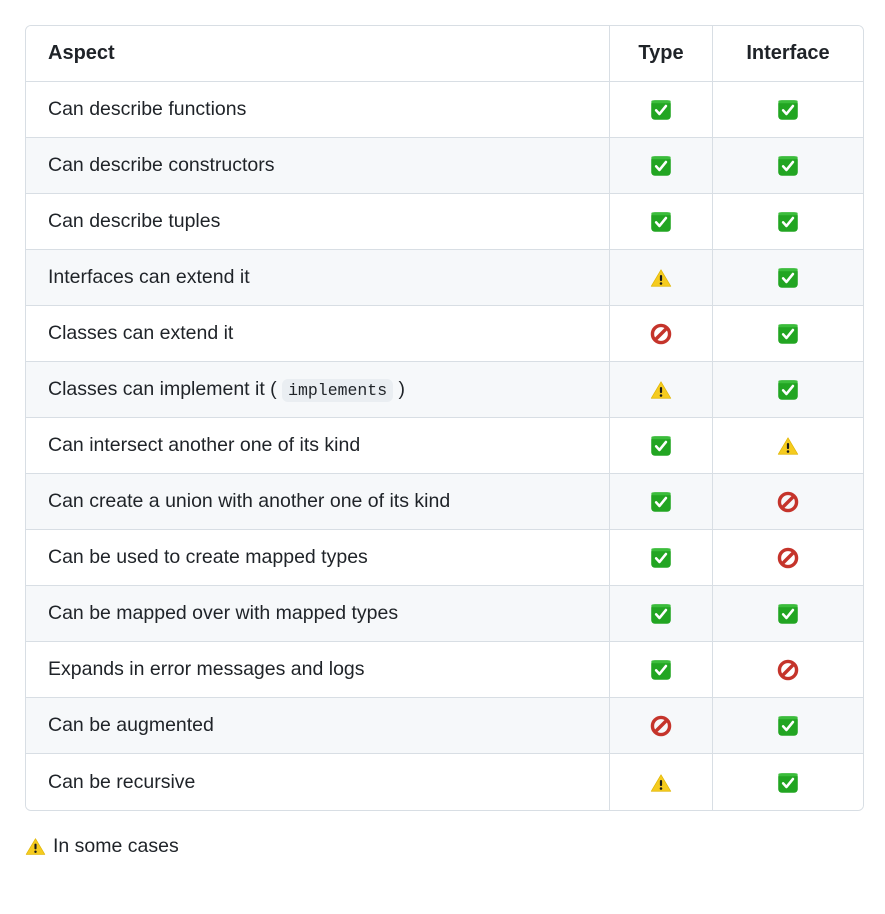  What do you see at coordinates (318, 726) in the screenshot?
I see `cell-aspect: Can be augmented` at bounding box center [318, 726].